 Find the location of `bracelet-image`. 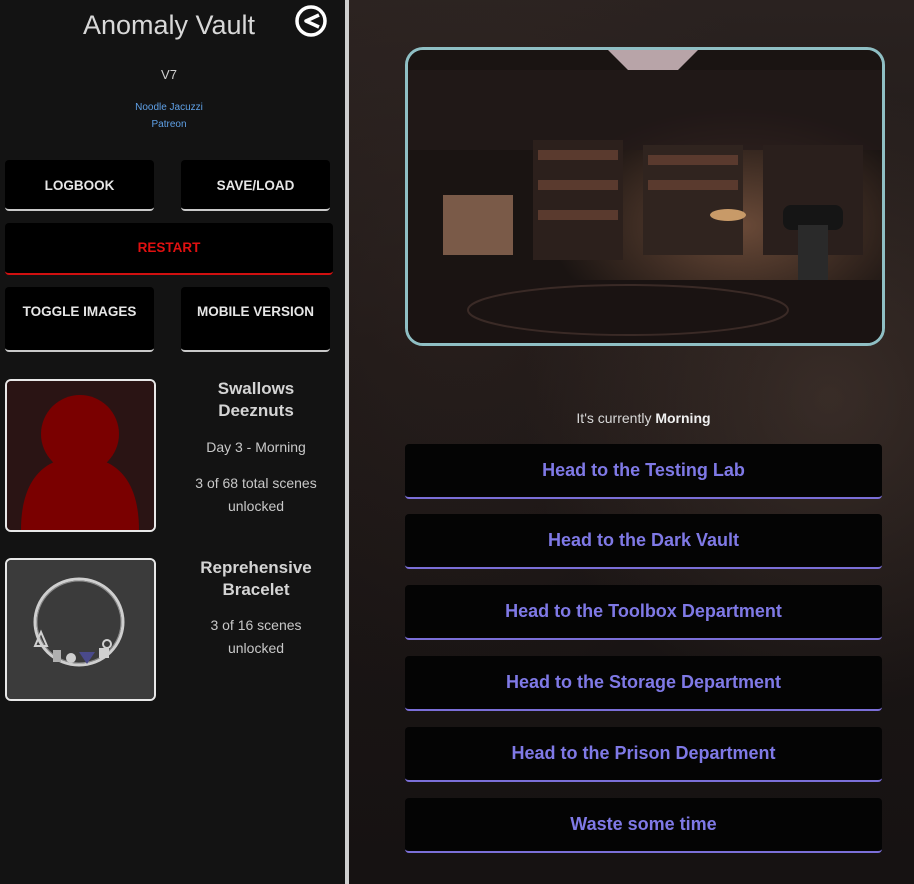

bracelet-image is located at coordinates (80, 629).